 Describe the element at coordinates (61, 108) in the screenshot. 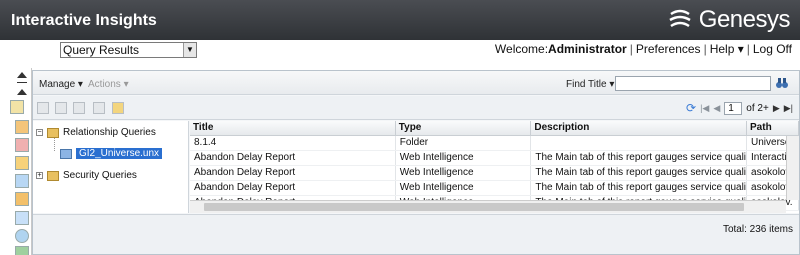

I see `user-security-icon` at that location.